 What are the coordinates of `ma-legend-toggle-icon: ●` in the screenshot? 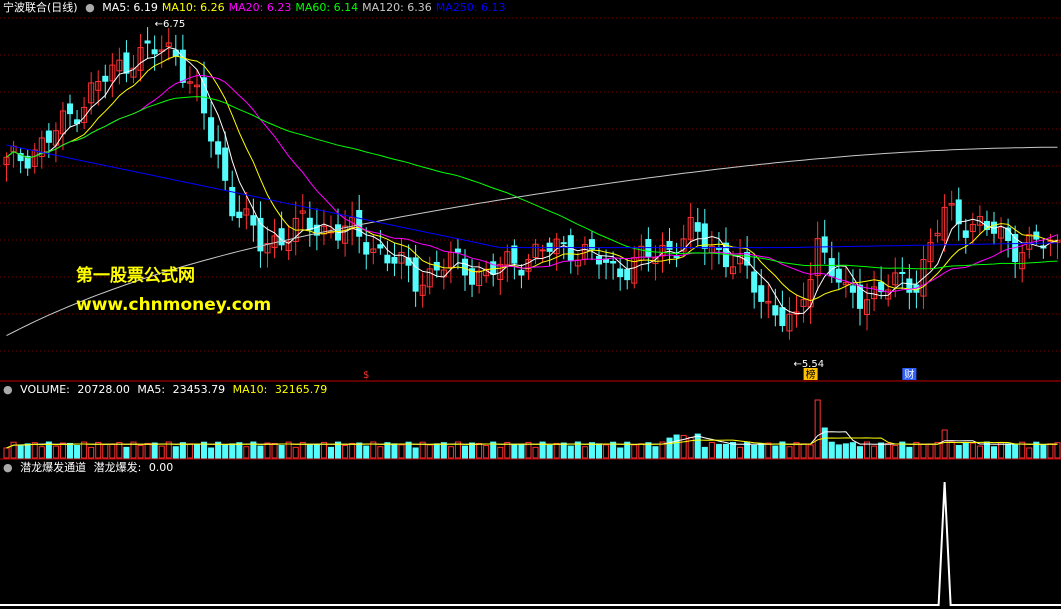 It's located at (90, 7).